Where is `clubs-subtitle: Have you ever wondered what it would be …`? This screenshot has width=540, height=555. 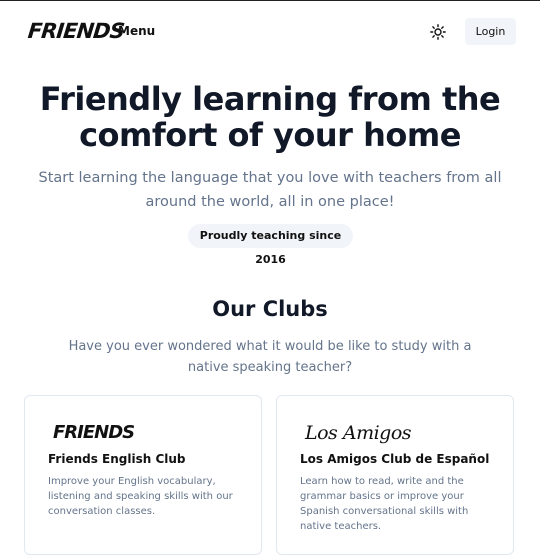
clubs-subtitle: Have you ever wondered what it would be … is located at coordinates (270, 357).